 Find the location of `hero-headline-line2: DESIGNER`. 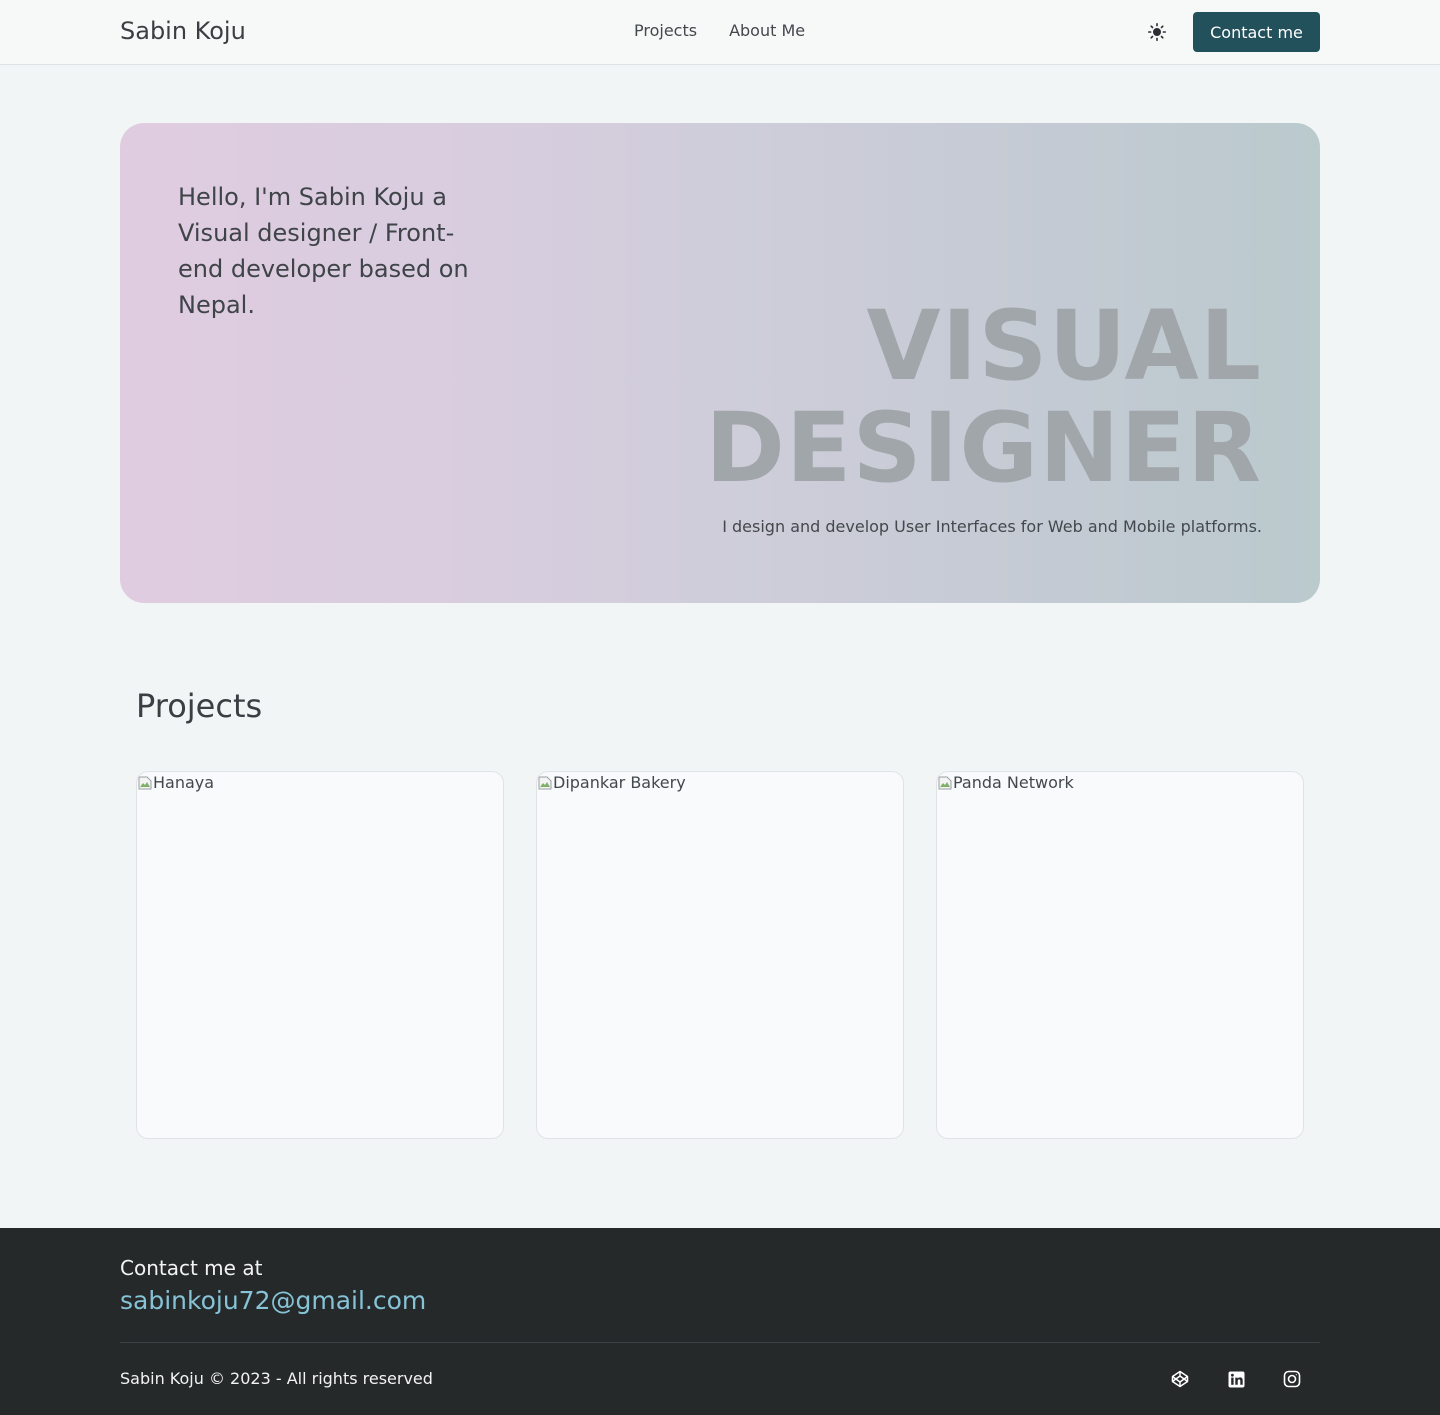

hero-headline-line2: DESIGNER is located at coordinates (983, 448).